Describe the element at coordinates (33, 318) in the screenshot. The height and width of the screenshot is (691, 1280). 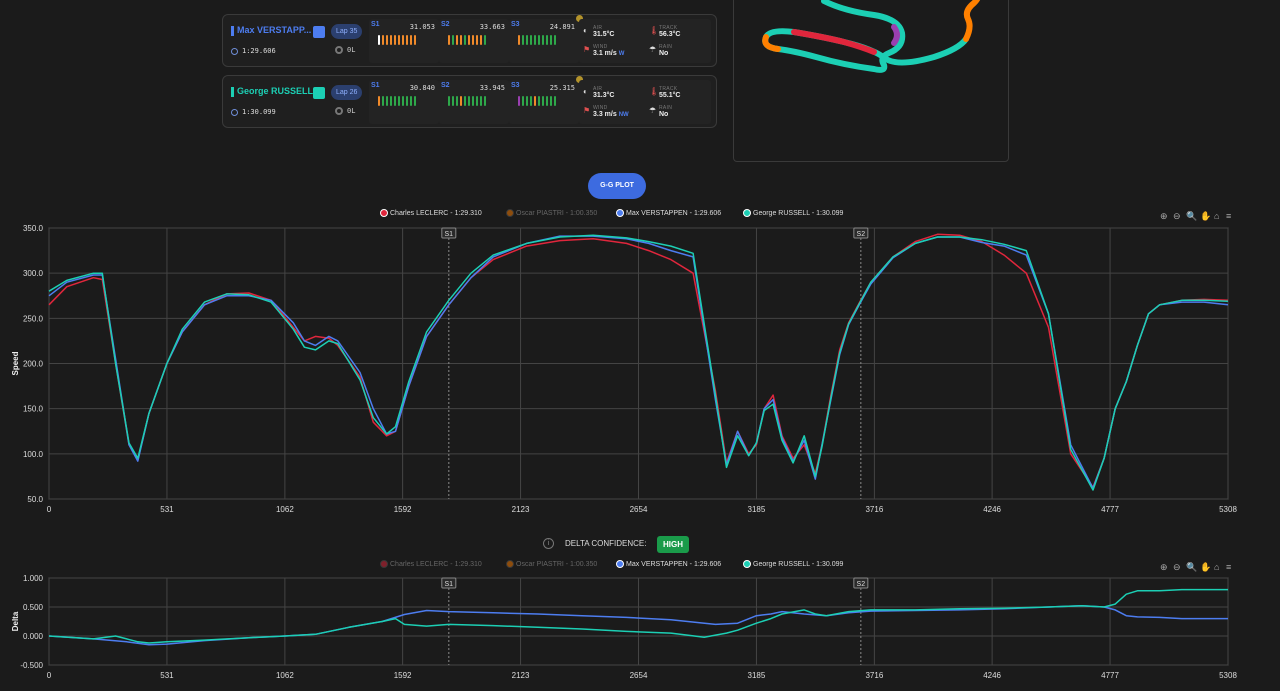
I see `y-tick-label: 250.0` at that location.